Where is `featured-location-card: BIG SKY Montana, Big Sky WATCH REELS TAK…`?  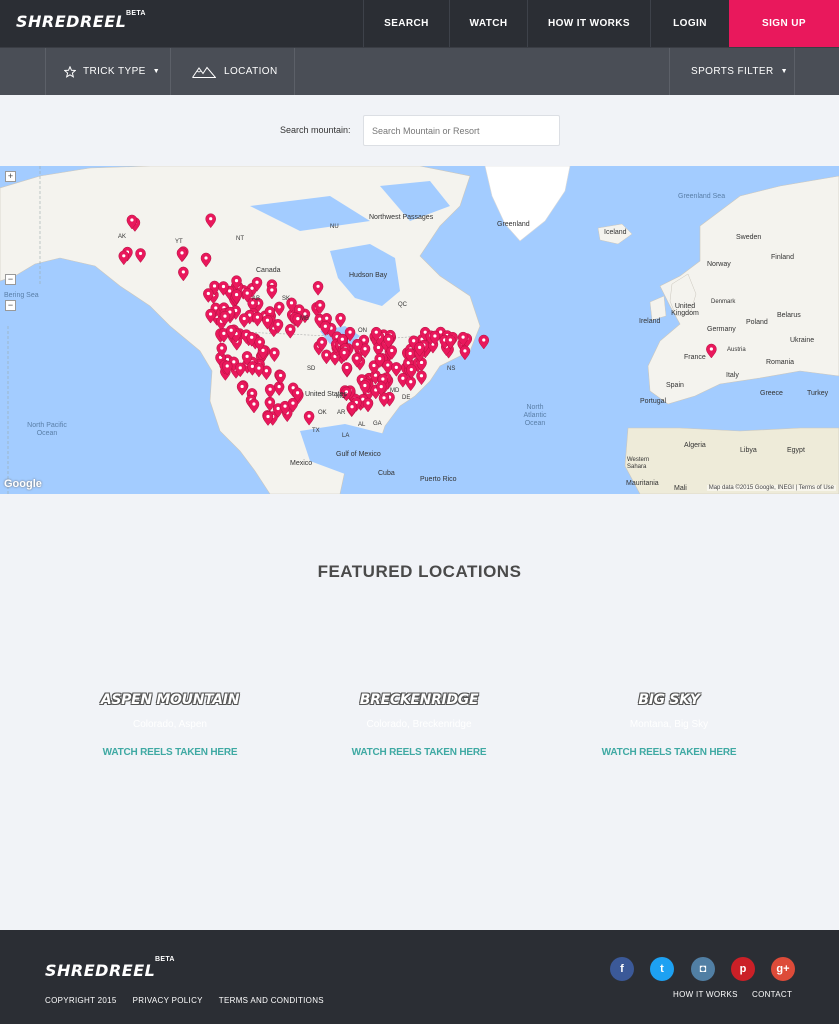 featured-location-card: BIG SKY Montana, Big Sky WATCH REELS TAK… is located at coordinates (669, 725).